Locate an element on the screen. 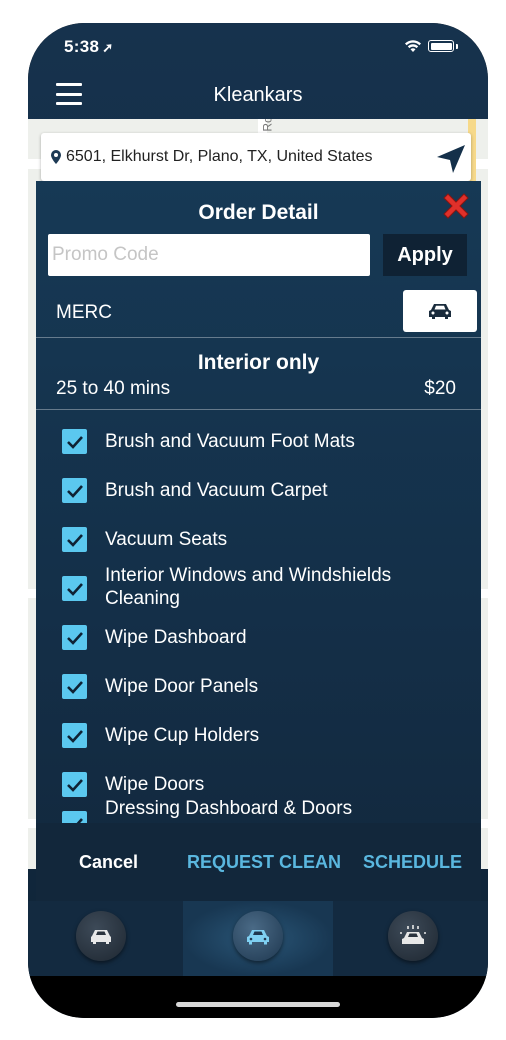 The width and height of the screenshot is (506, 1040). nav-bar: Kleankars is located at coordinates (258, 96).